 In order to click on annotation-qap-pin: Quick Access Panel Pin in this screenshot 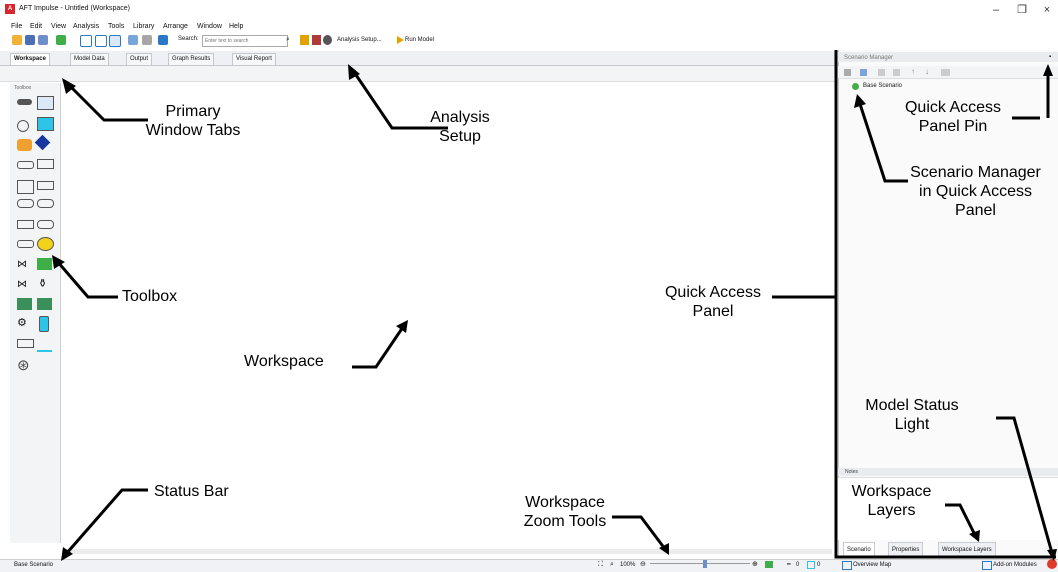, I will do `click(953, 117)`.